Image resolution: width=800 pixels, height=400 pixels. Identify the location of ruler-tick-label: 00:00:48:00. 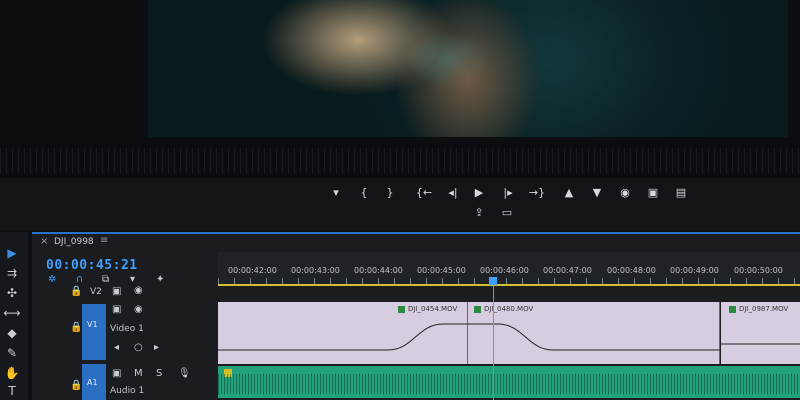
(631, 270).